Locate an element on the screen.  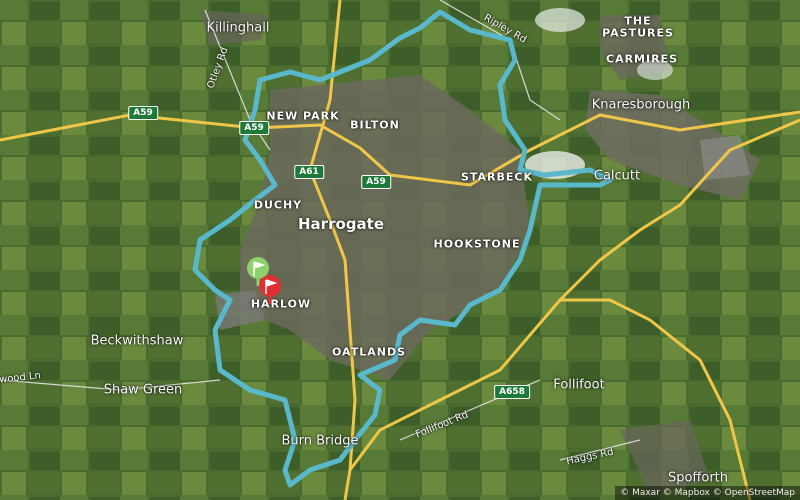
district-label: STARBECK is located at coordinates (497, 177).